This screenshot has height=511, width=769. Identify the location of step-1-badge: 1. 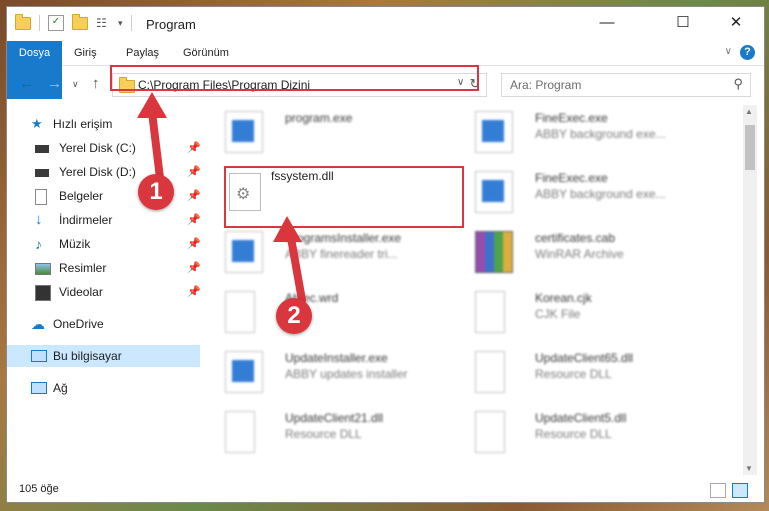
(156, 192).